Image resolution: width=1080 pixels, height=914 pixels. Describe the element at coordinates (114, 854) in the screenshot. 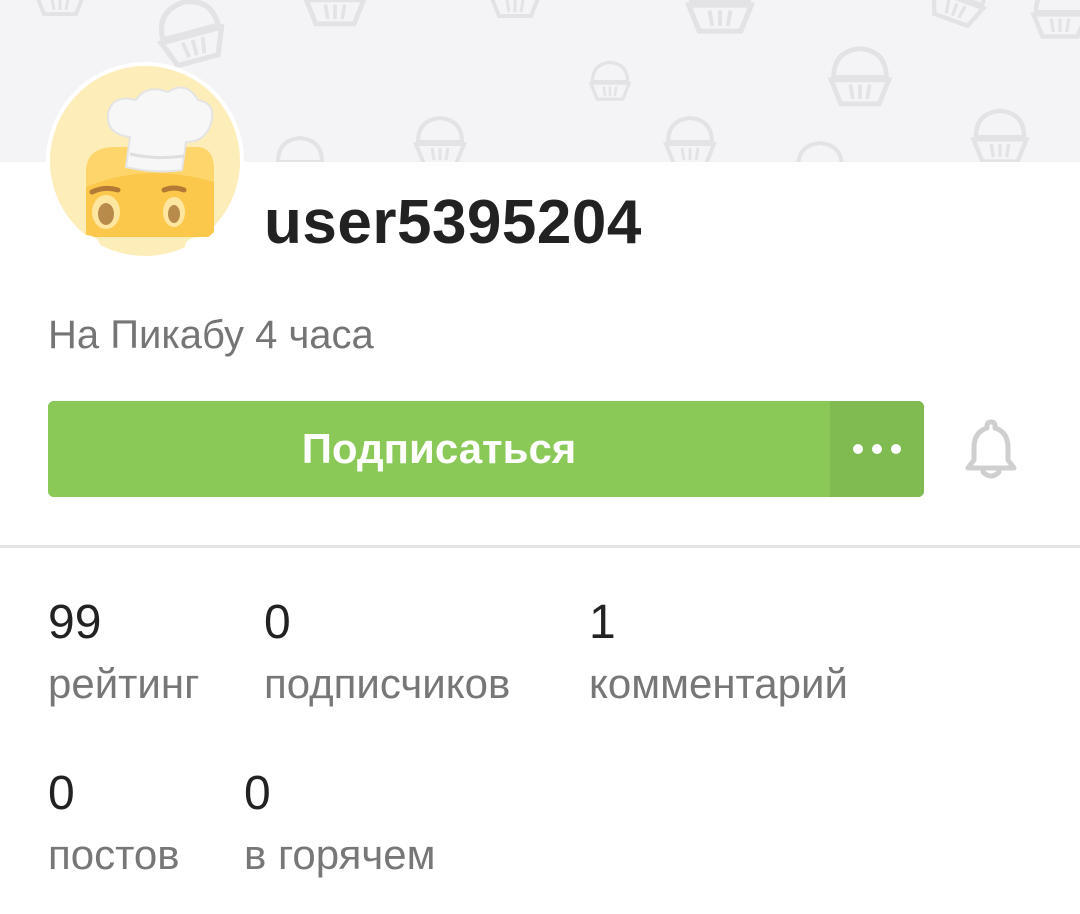

I see `stat-label: постов` at that location.